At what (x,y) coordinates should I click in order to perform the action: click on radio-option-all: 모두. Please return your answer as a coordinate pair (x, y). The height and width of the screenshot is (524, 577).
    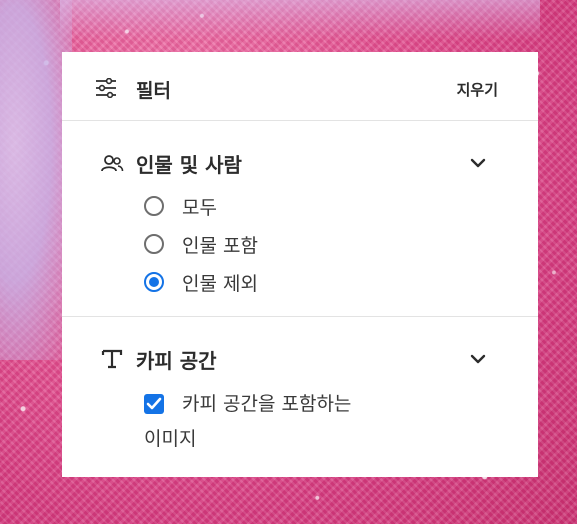
    Looking at the image, I should click on (180, 206).